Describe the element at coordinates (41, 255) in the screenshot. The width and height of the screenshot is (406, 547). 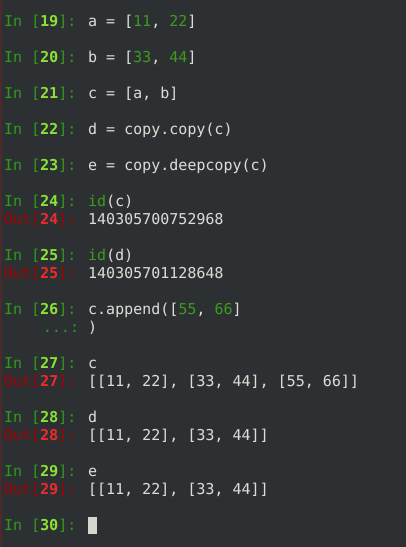
I see `prompt: In [25]:` at that location.